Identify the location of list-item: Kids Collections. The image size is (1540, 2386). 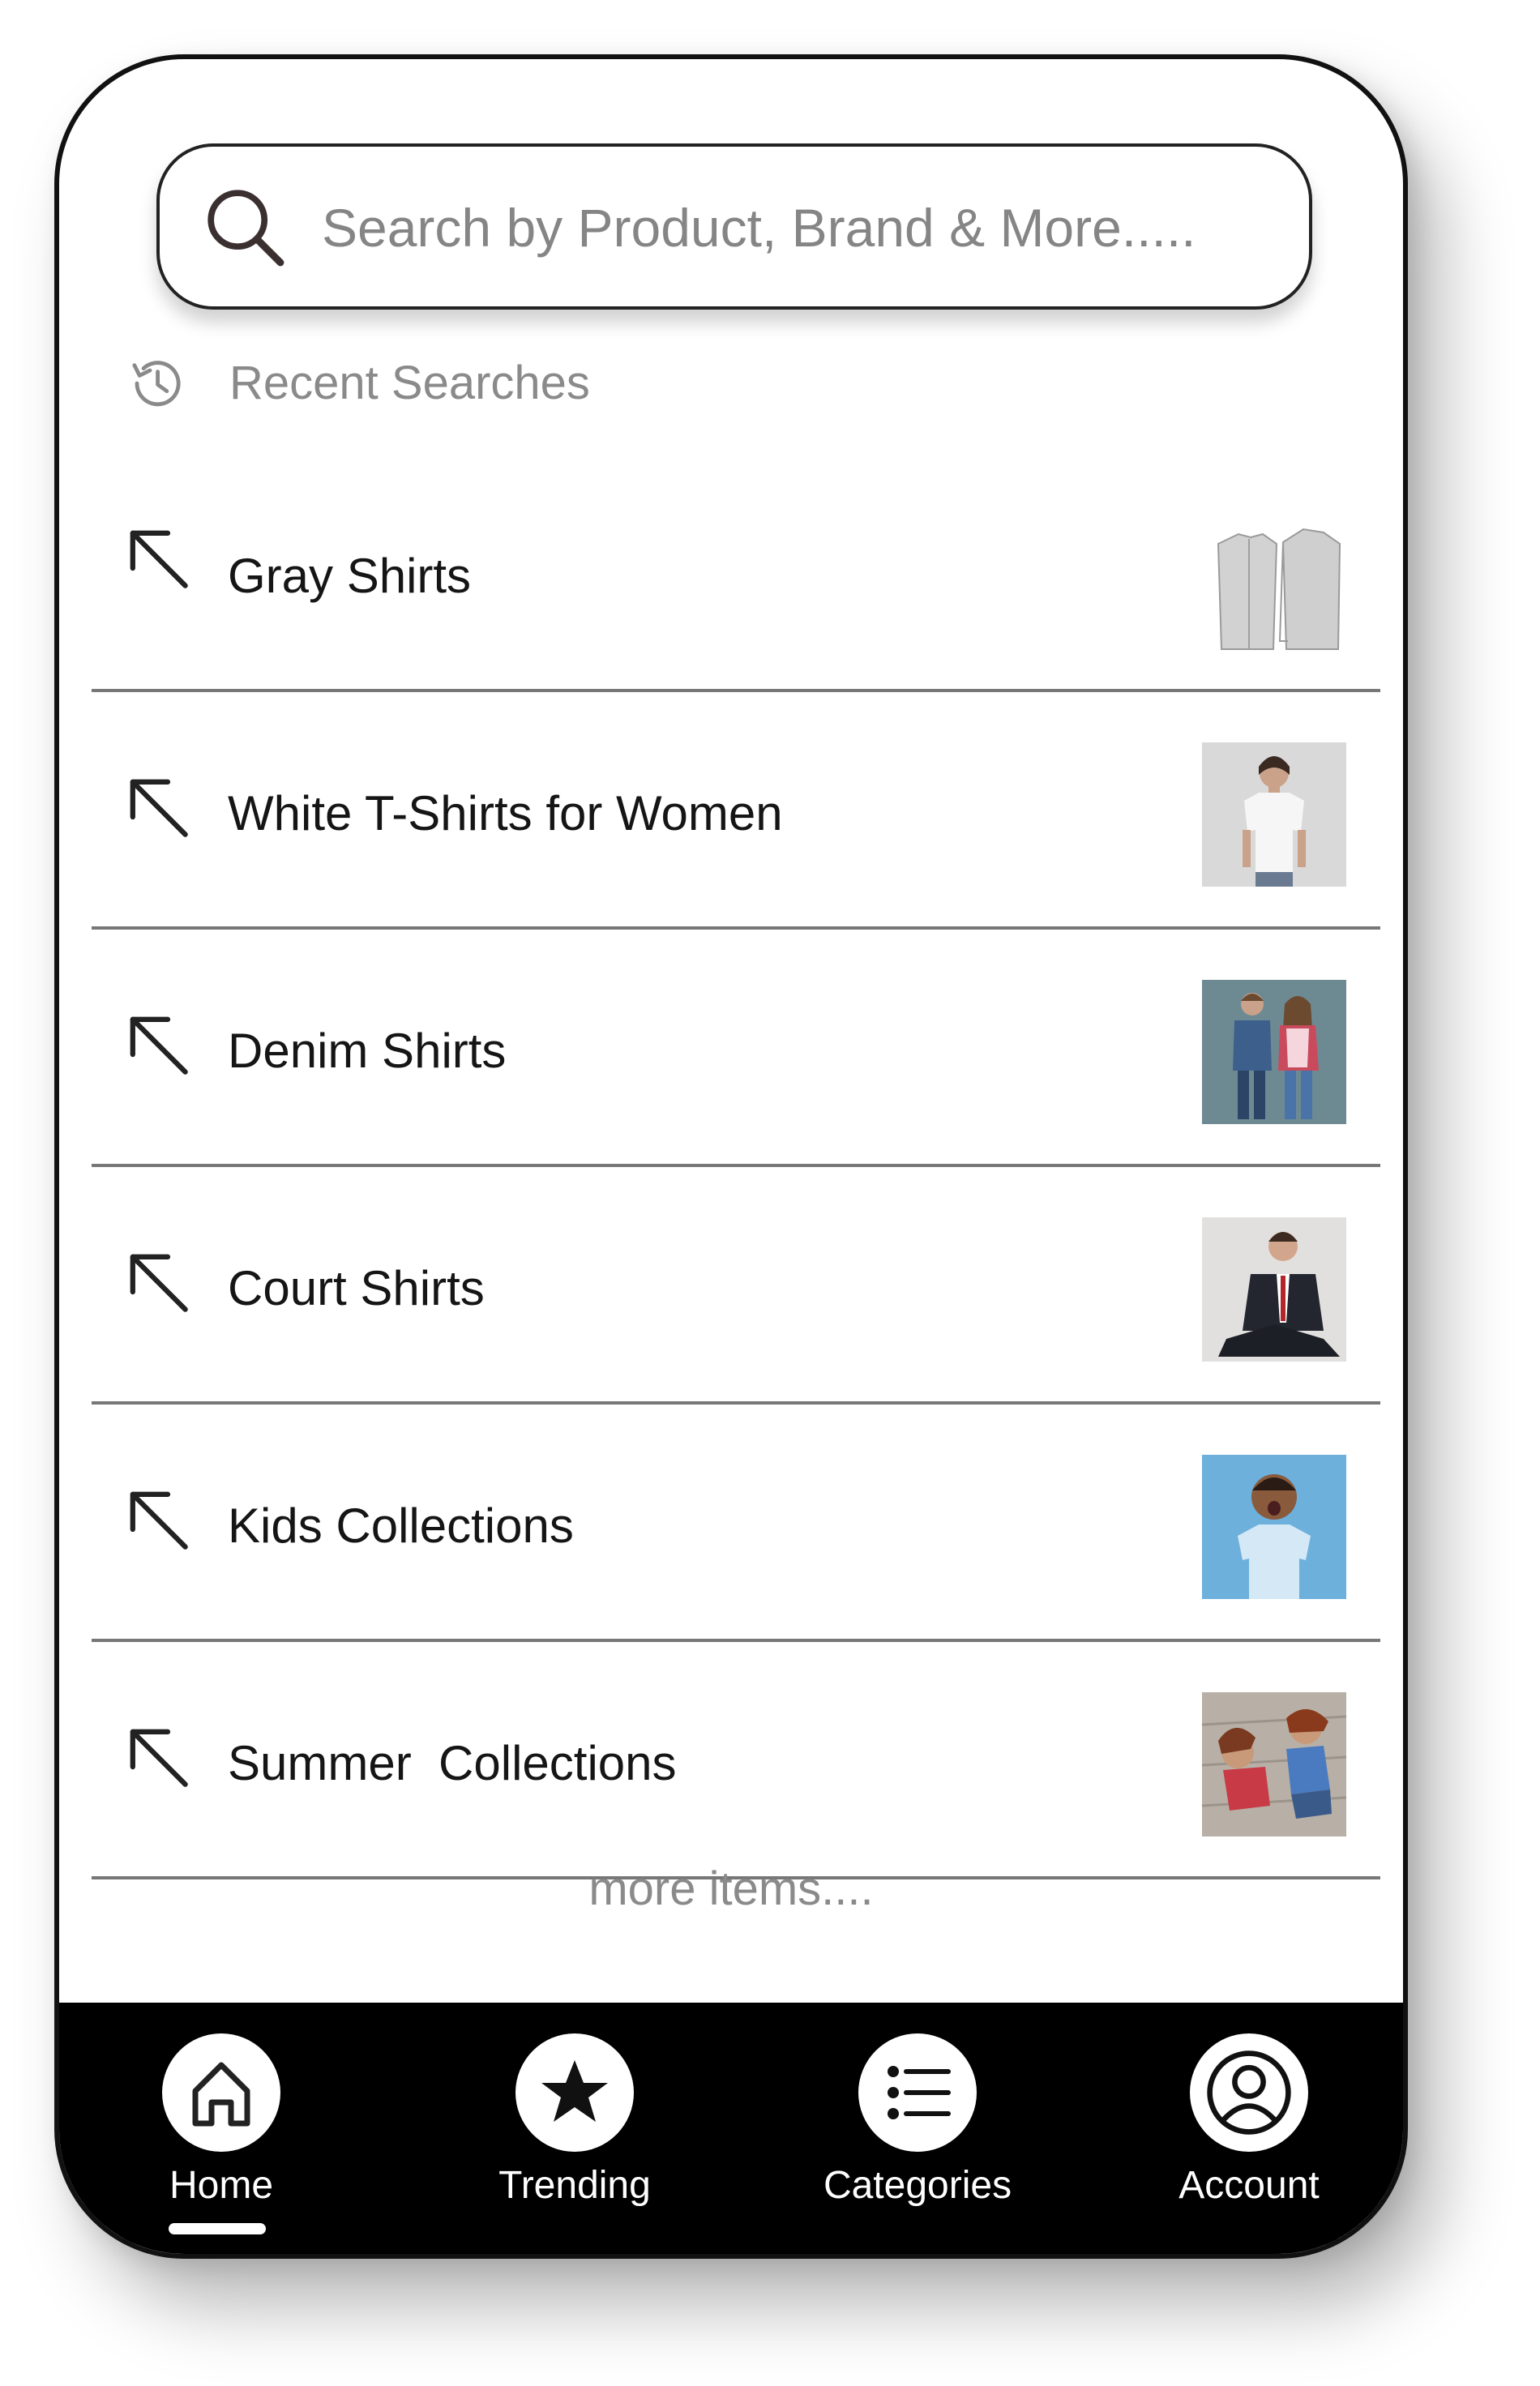
(736, 1523).